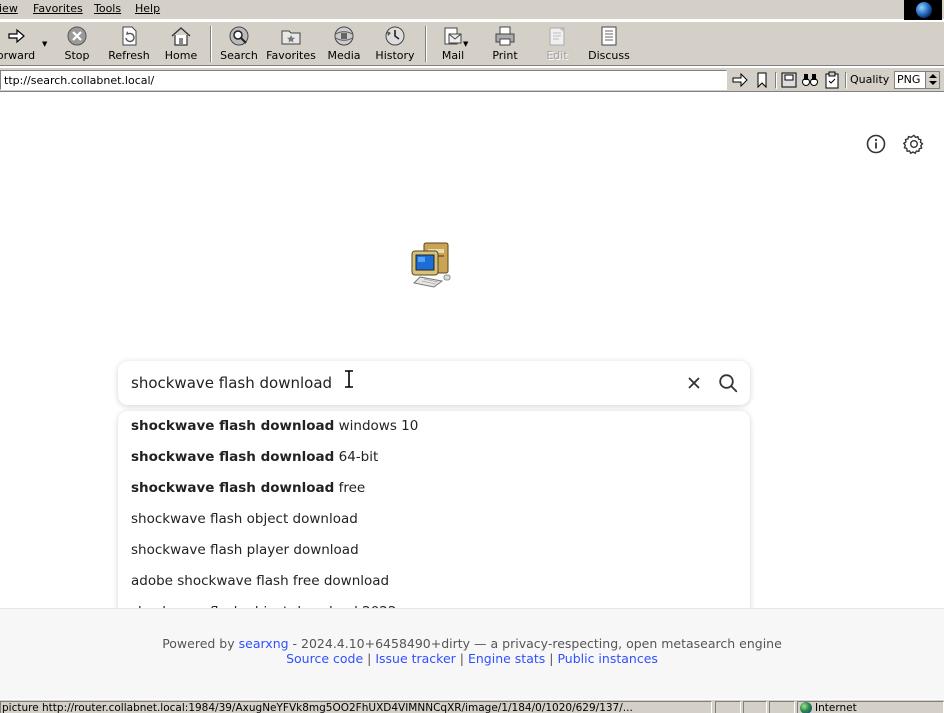  Describe the element at coordinates (244, 519) in the screenshot. I see `suggestion-rest: shockwave flash object download` at that location.